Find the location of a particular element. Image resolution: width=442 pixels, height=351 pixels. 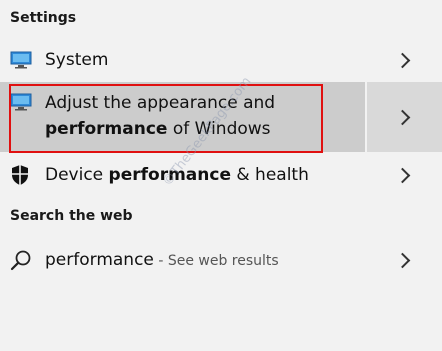

result-web-search: performance - See web results is located at coordinates (221, 260).